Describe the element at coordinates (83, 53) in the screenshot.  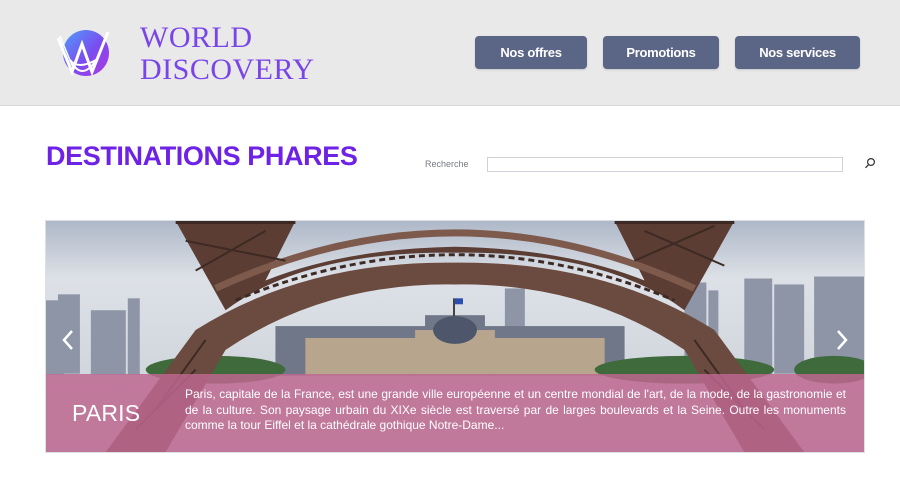
I see `world-discovery-monogram-icon` at that location.